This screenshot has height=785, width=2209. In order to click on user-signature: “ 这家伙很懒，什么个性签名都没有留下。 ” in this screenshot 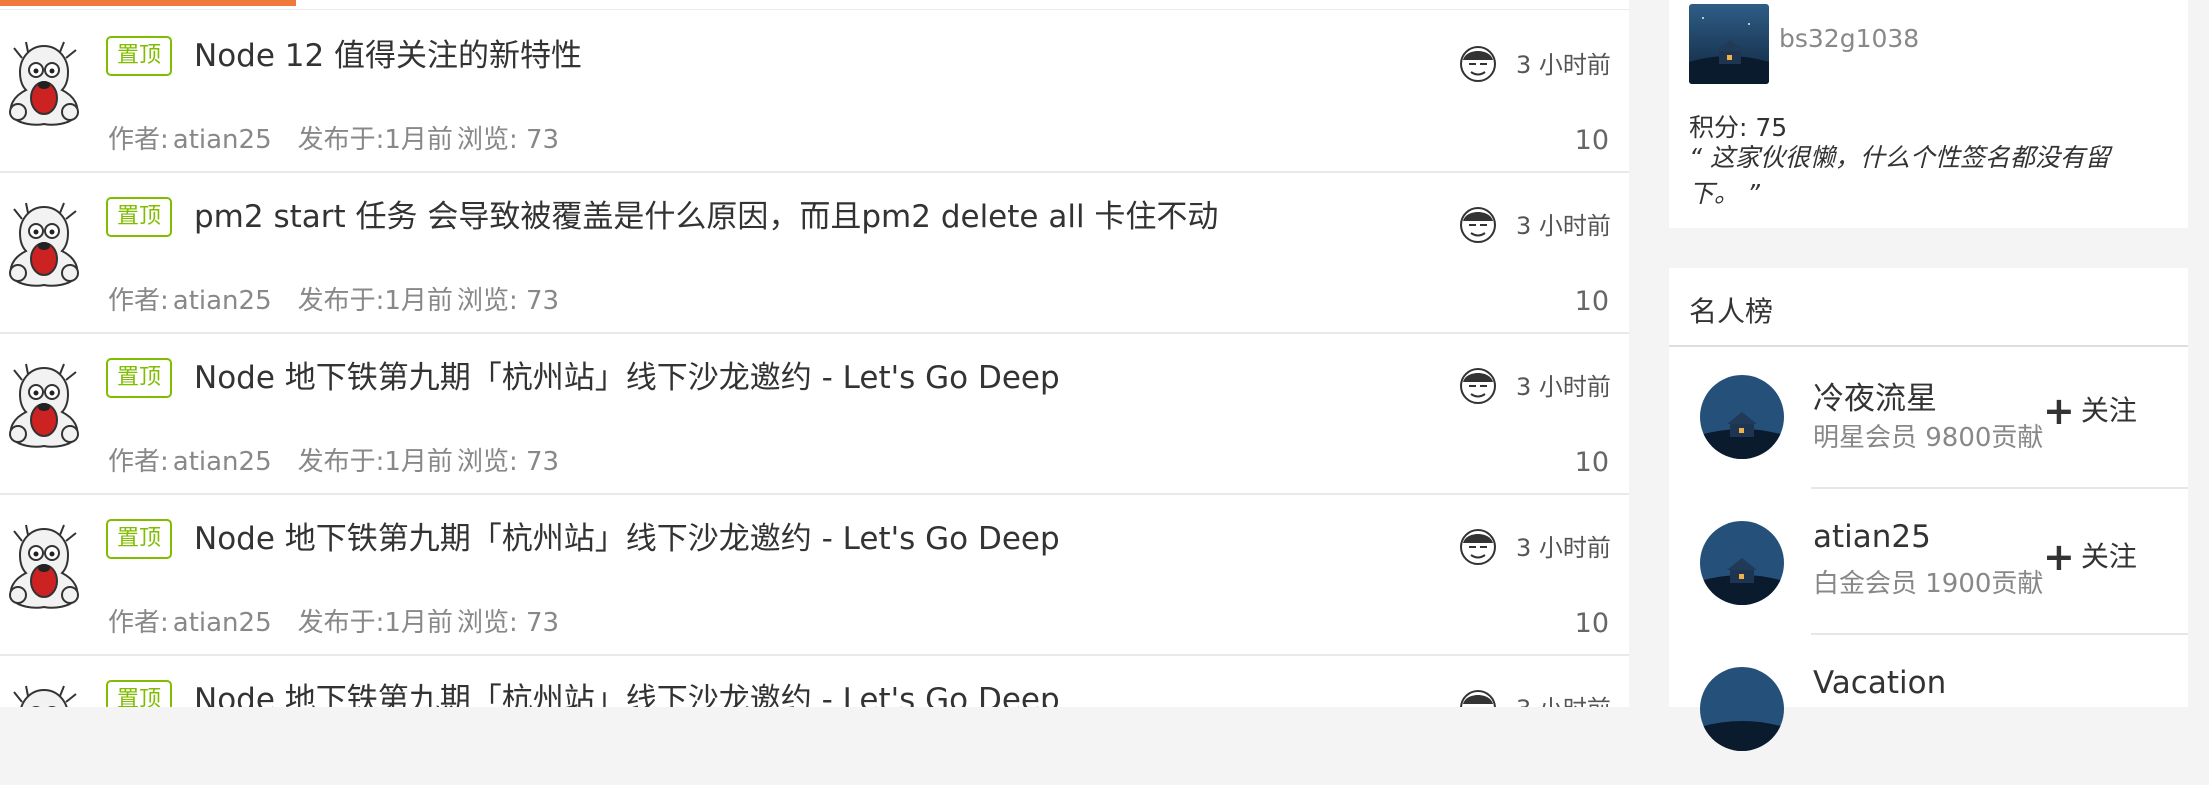, I will do `click(1899, 175)`.